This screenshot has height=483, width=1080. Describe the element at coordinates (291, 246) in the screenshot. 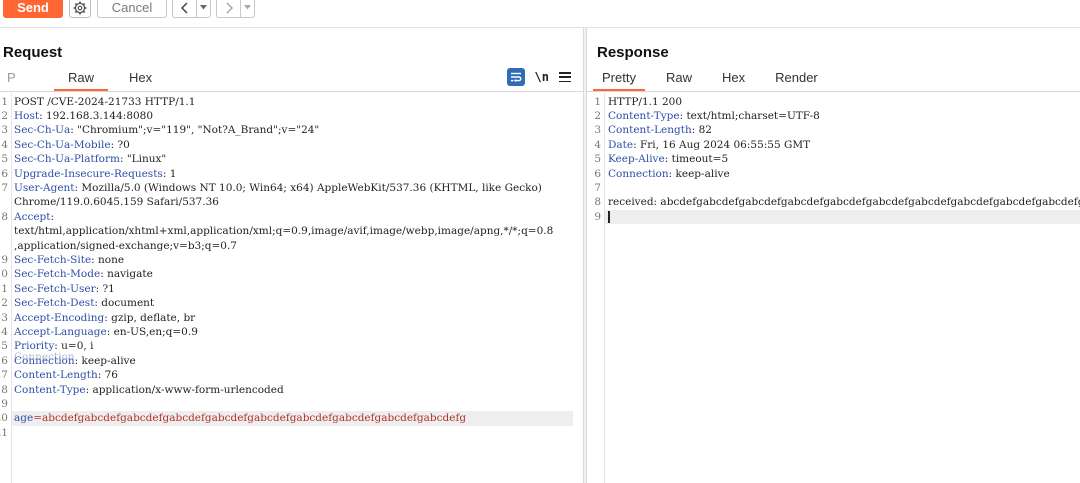

I see `code-line: ,application/signed-exchange;v=b3;q=0.7` at that location.